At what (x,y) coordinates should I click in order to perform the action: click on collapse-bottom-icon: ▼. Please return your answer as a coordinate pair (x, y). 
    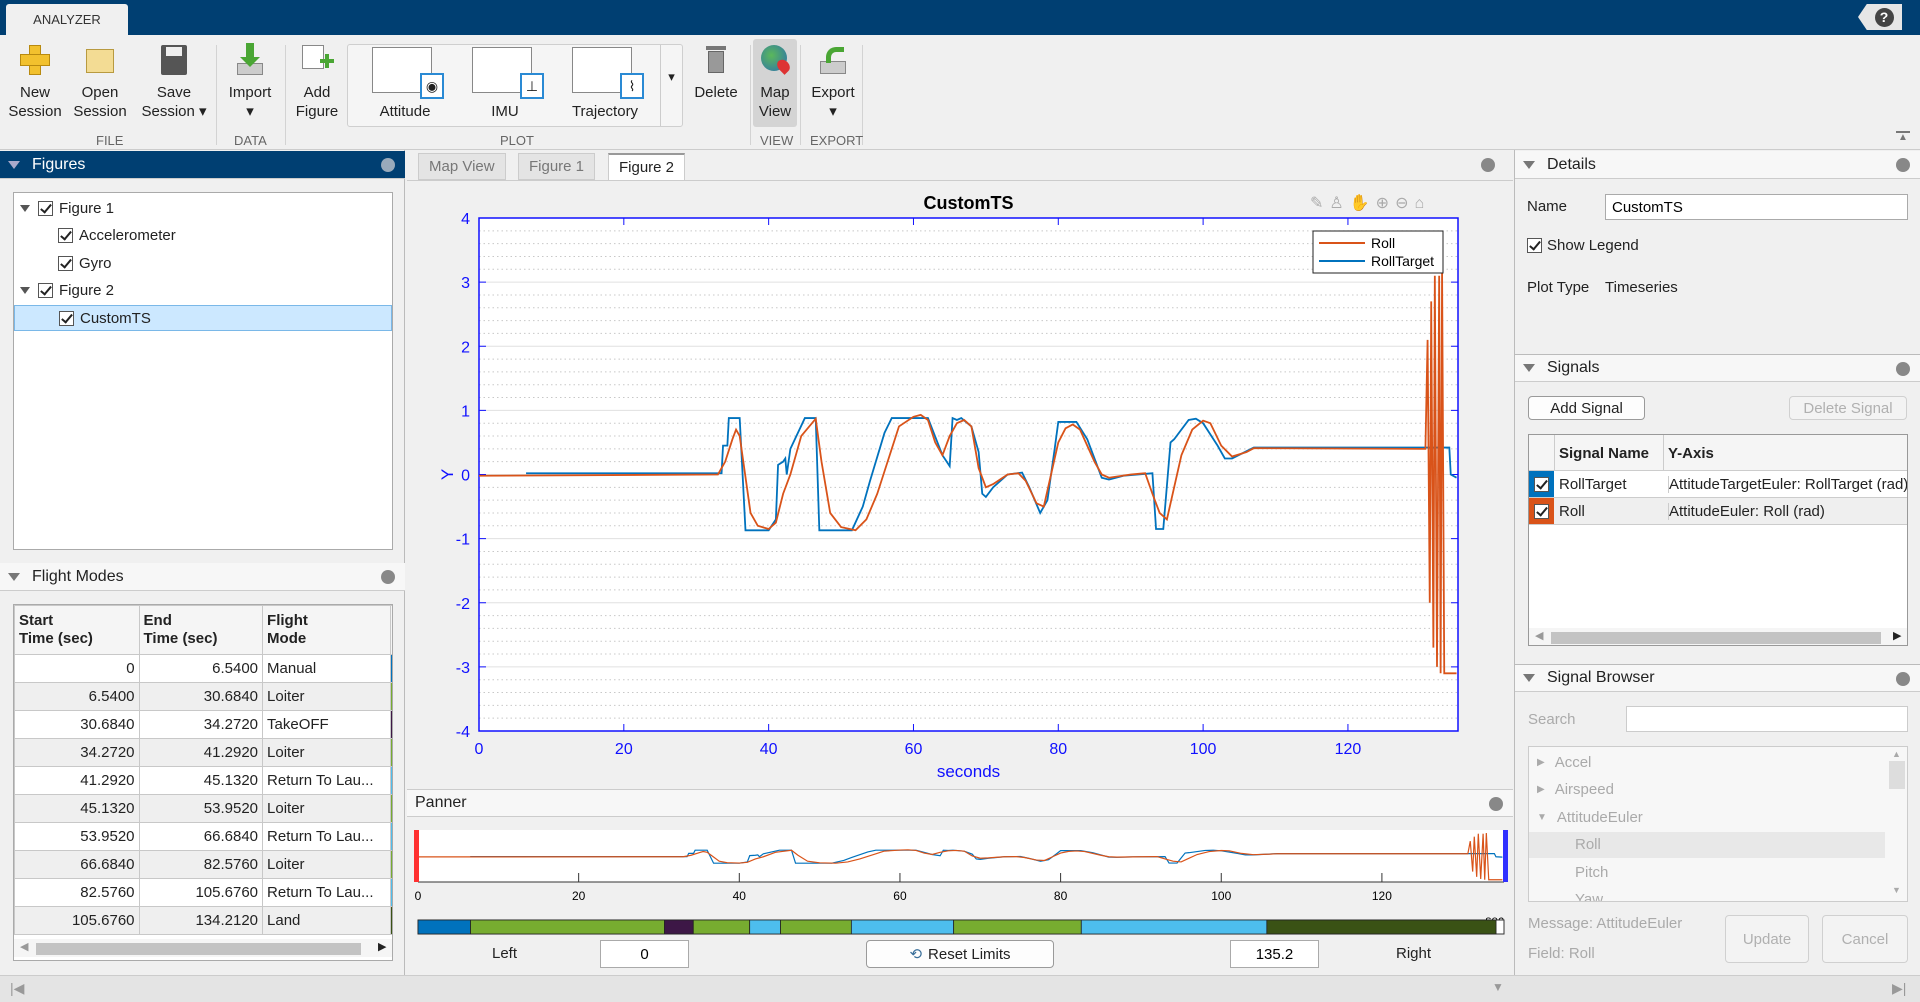
    Looking at the image, I should click on (1498, 987).